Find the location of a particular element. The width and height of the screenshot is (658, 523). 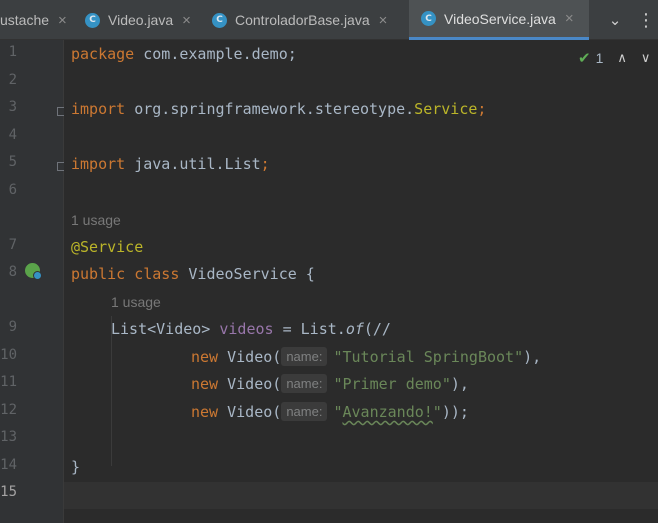

tab-controladorbase-java: ControladorBase.java × is located at coordinates (304, 20).